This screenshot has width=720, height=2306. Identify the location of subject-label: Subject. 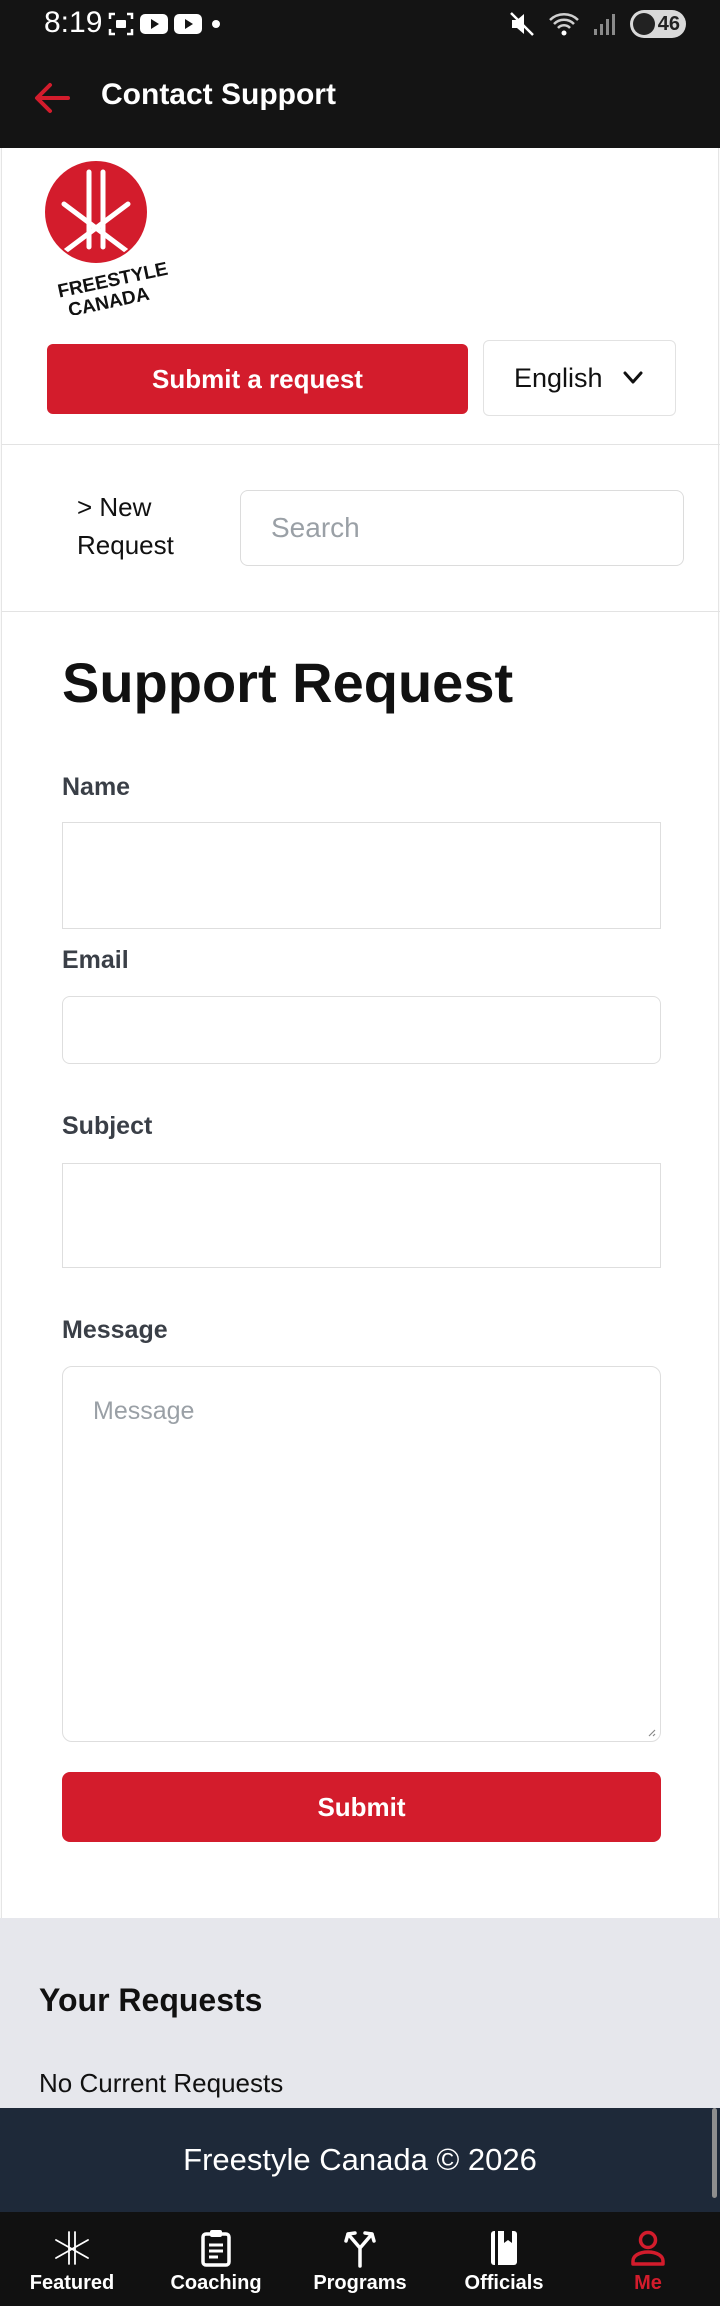
(107, 1126).